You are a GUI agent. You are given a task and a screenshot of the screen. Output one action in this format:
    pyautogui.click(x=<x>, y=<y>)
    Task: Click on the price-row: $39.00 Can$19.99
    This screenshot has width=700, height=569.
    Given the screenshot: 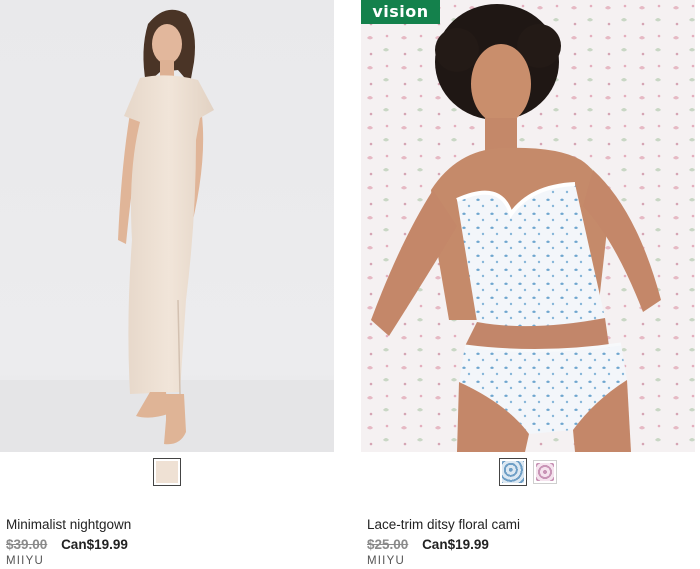 What is the action you would take?
    pyautogui.click(x=67, y=544)
    